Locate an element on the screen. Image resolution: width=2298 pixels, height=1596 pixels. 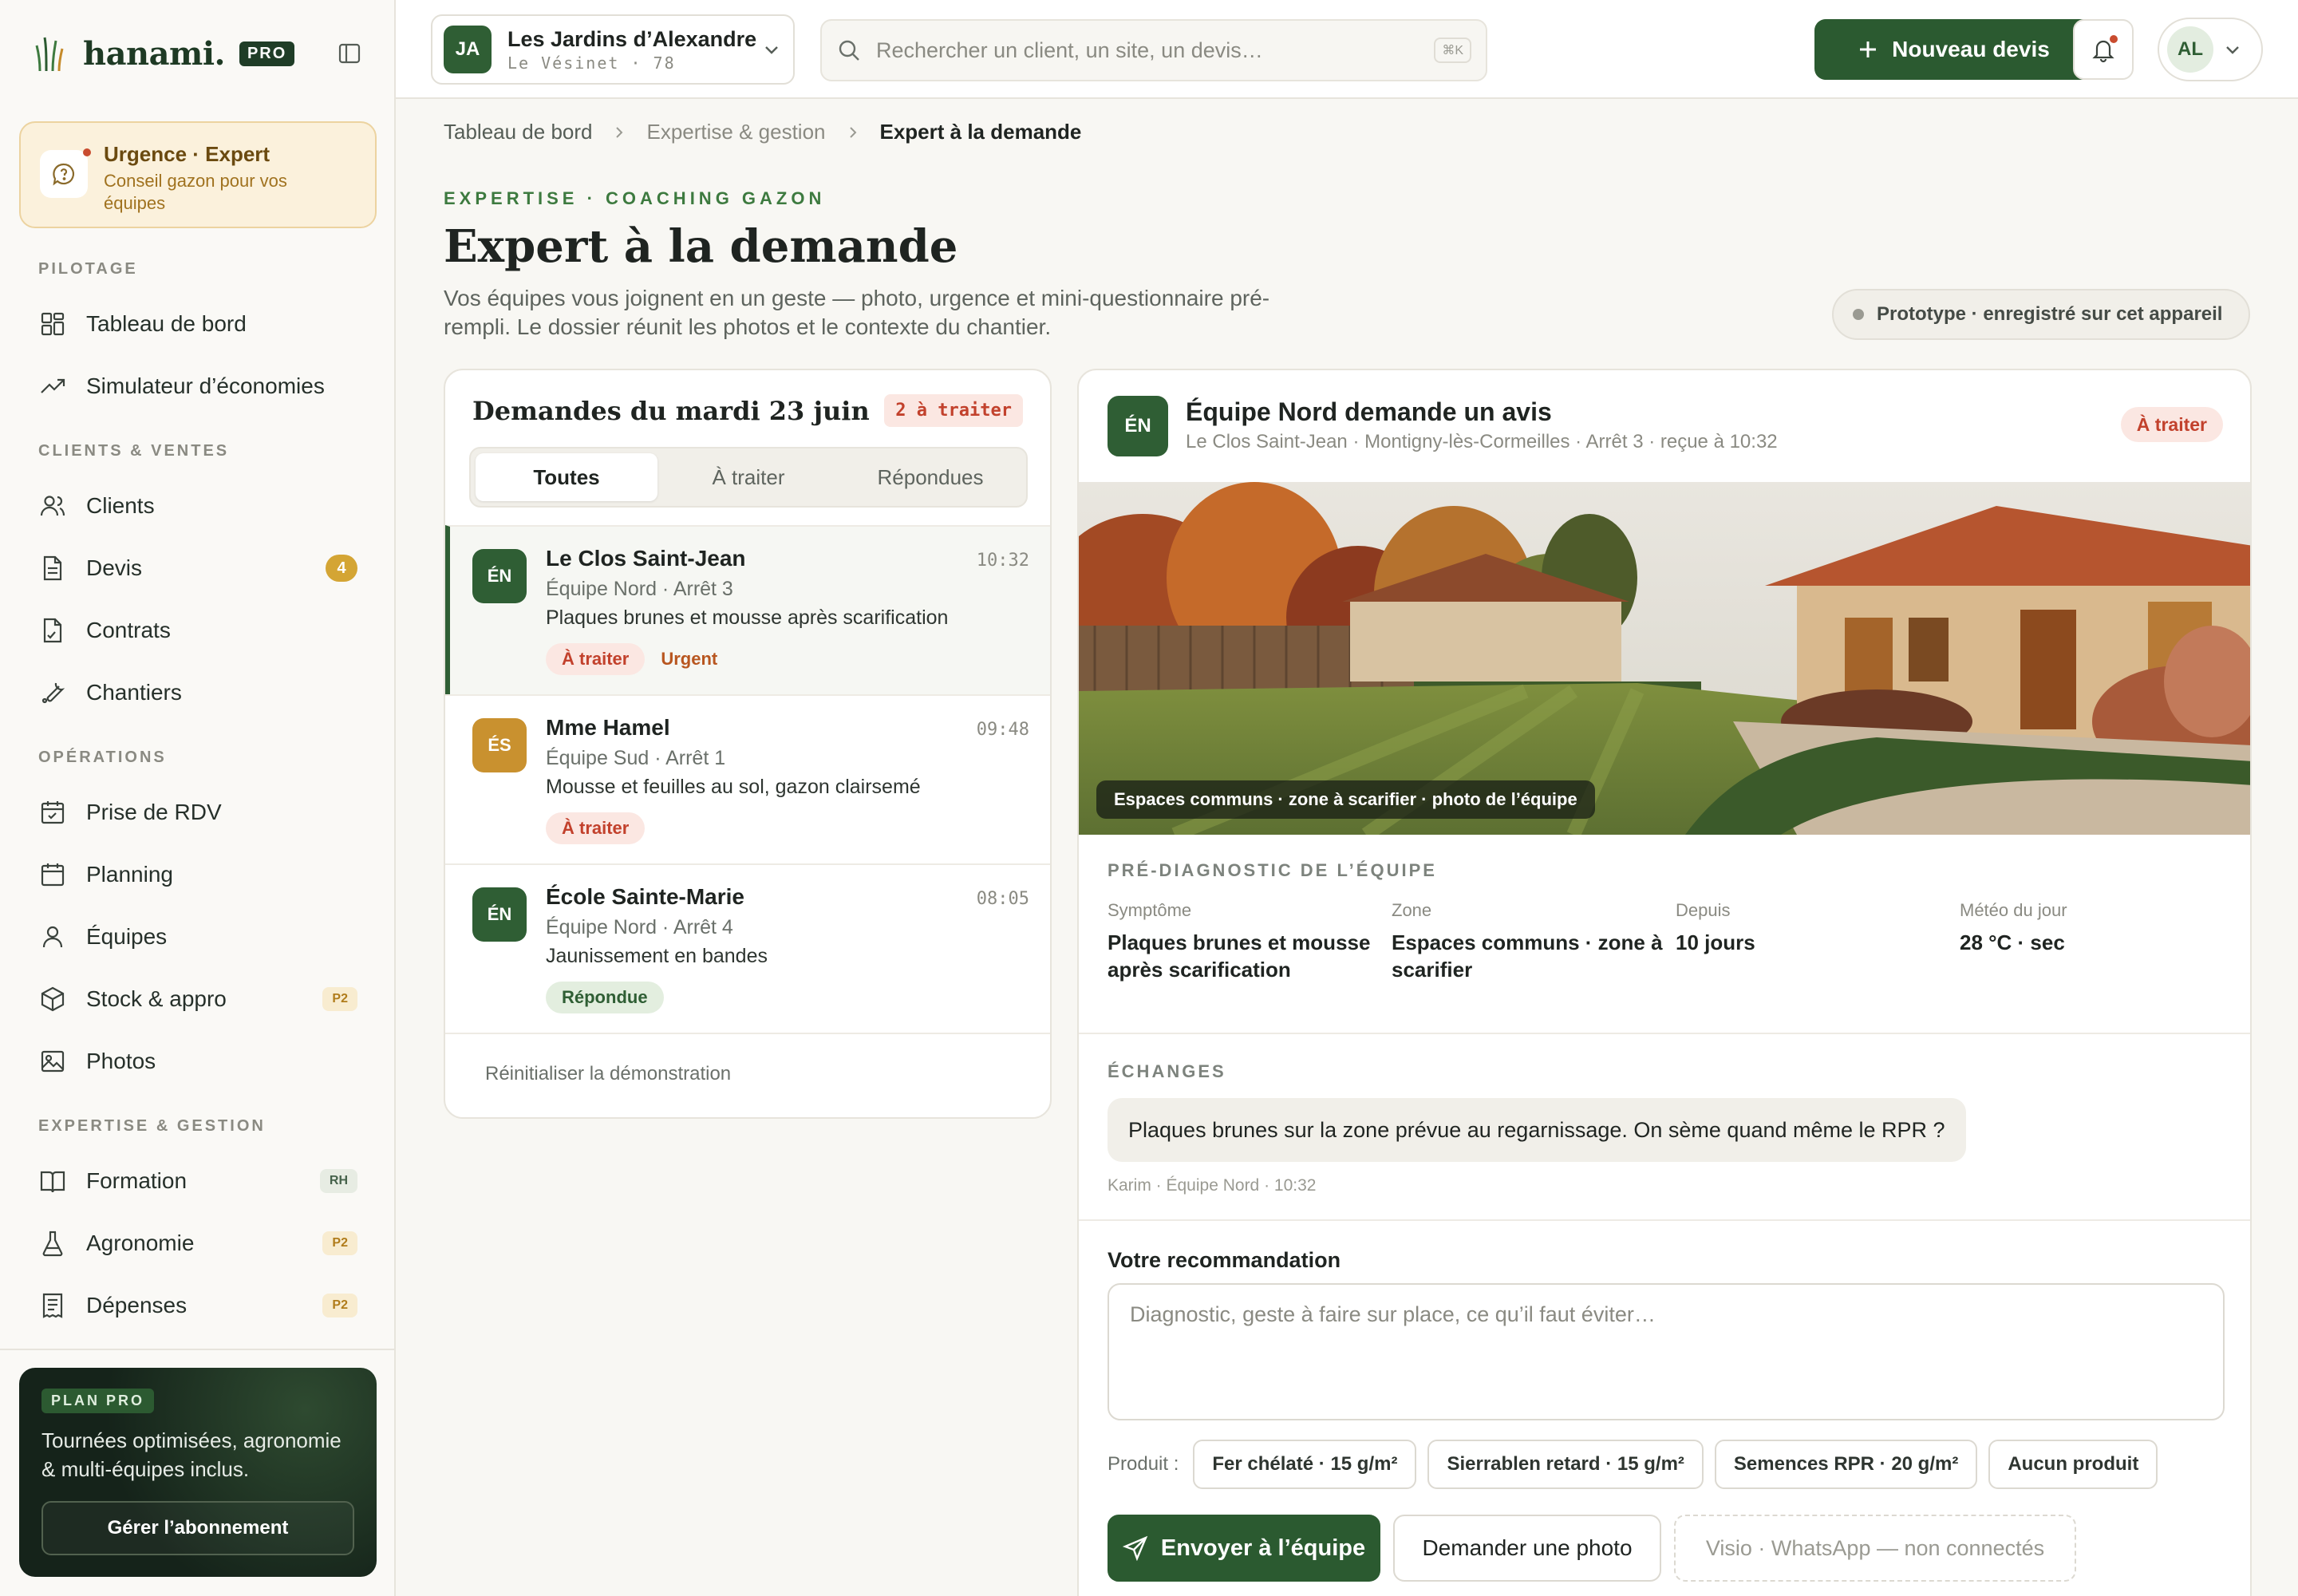
help-chat-icon is located at coordinates (65, 173).